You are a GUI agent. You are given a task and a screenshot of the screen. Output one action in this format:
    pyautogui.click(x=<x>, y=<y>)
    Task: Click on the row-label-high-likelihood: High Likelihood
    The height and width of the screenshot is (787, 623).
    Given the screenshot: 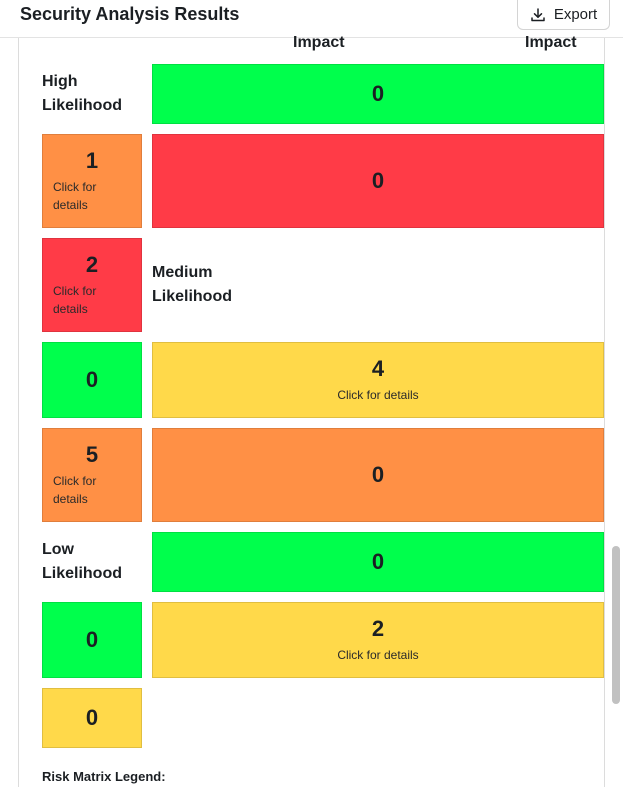 What is the action you would take?
    pyautogui.click(x=82, y=93)
    